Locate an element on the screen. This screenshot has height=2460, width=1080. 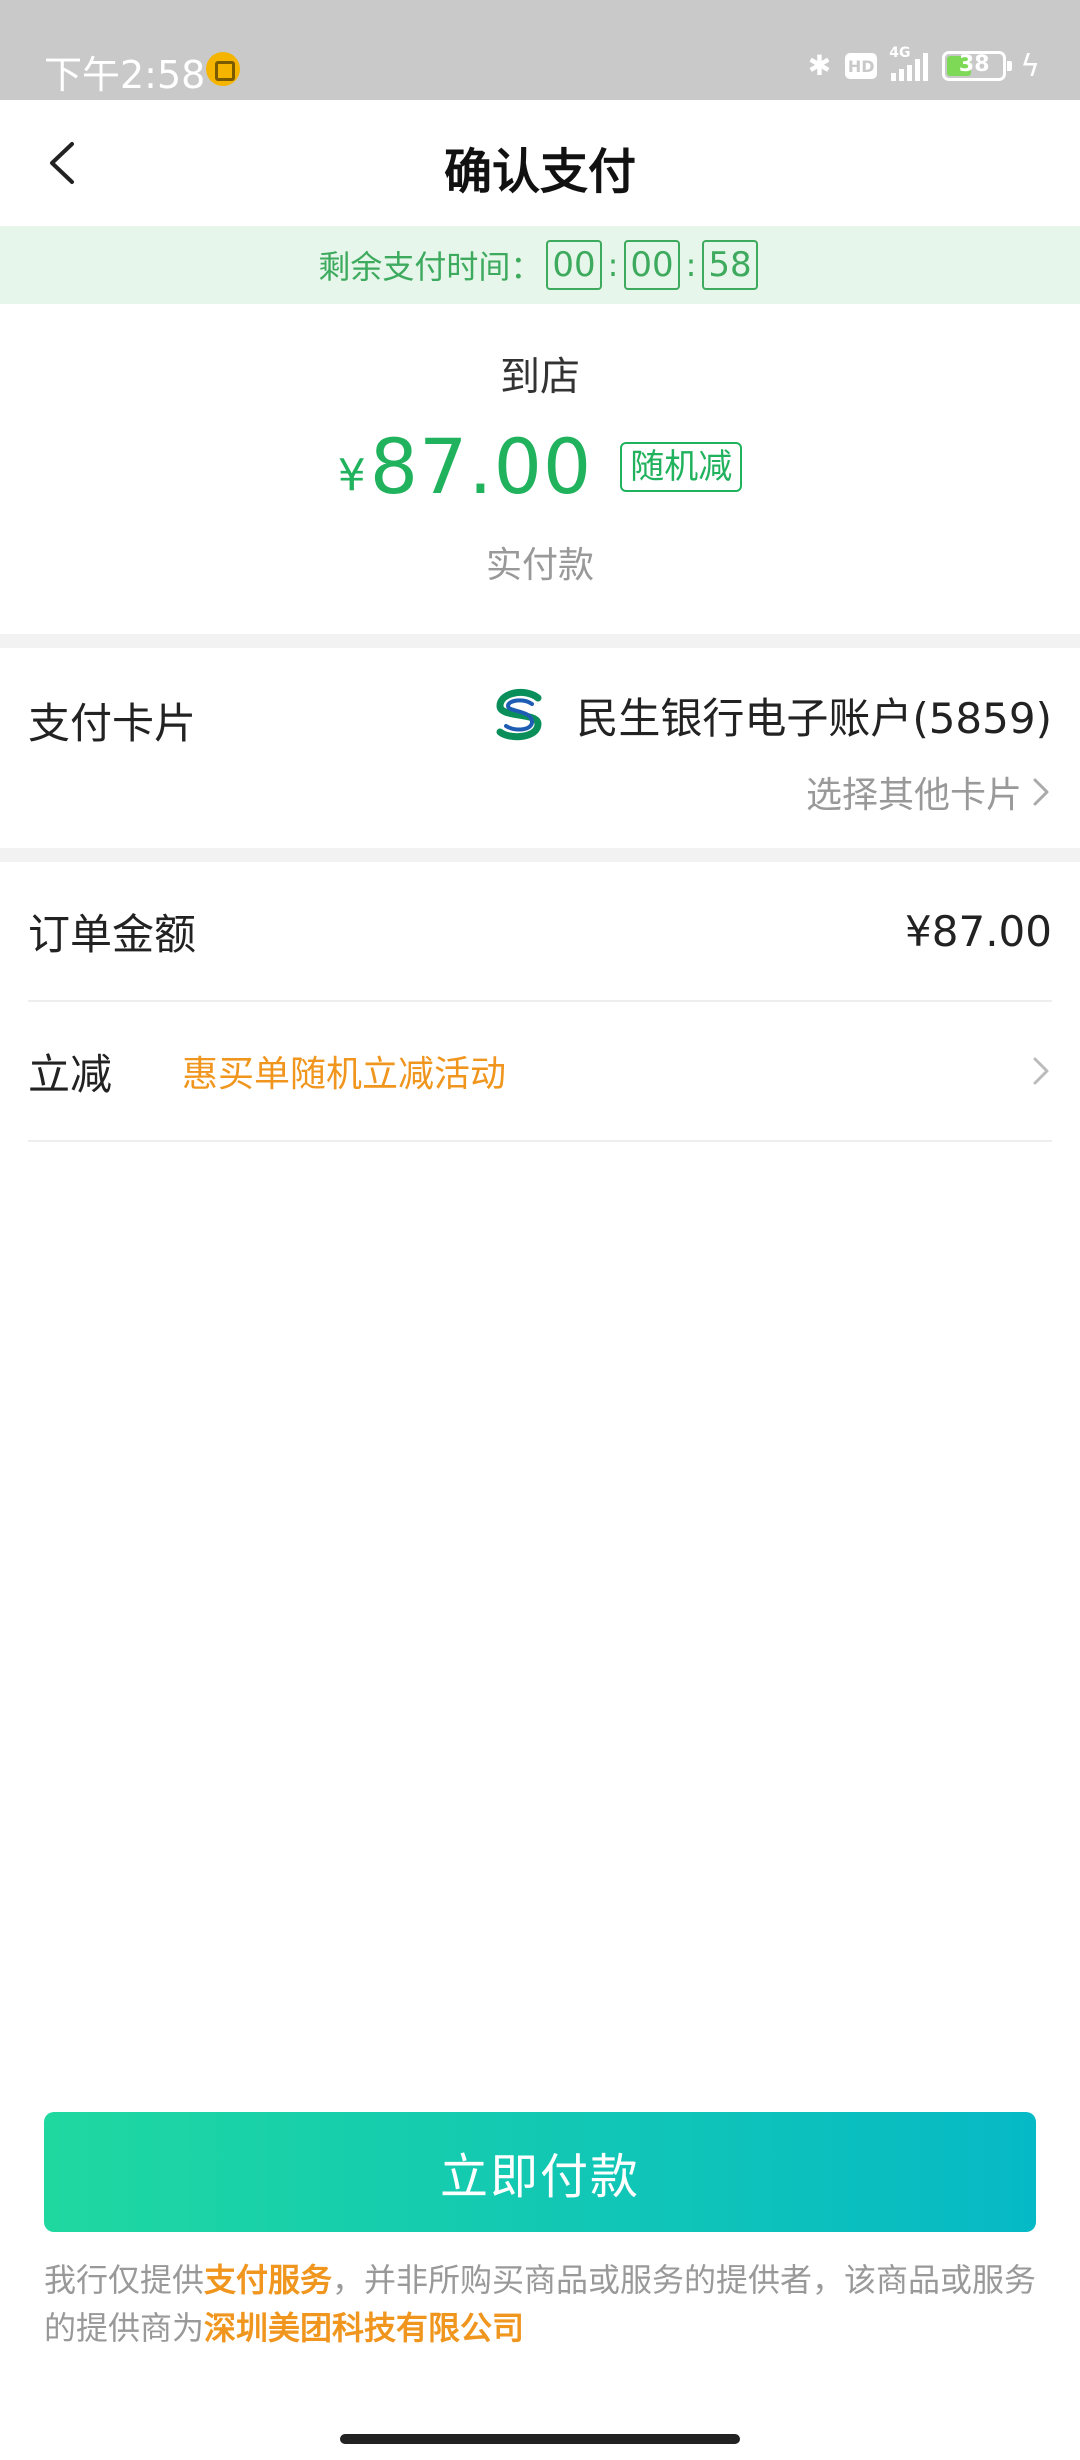
notification-icon is located at coordinates (223, 69).